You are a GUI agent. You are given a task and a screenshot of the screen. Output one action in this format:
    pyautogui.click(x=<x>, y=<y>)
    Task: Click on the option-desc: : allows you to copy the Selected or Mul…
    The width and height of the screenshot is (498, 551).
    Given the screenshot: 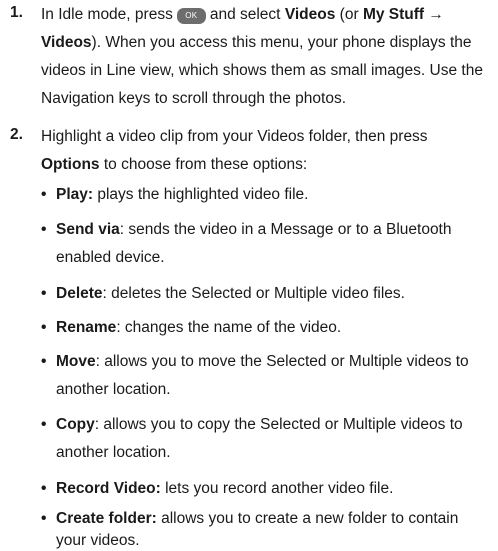 What is the action you would take?
    pyautogui.click(x=278, y=424)
    